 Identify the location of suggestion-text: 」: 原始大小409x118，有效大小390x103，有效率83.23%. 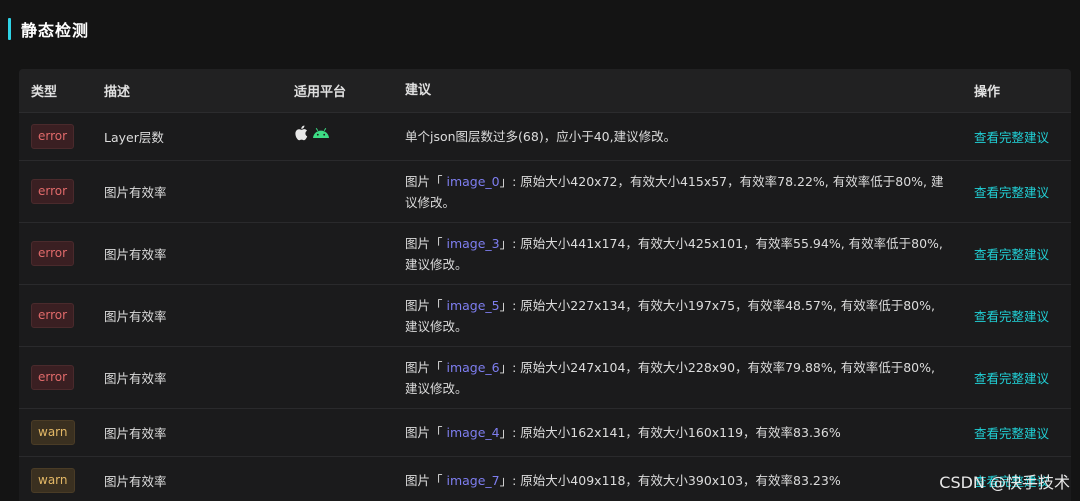
(670, 480).